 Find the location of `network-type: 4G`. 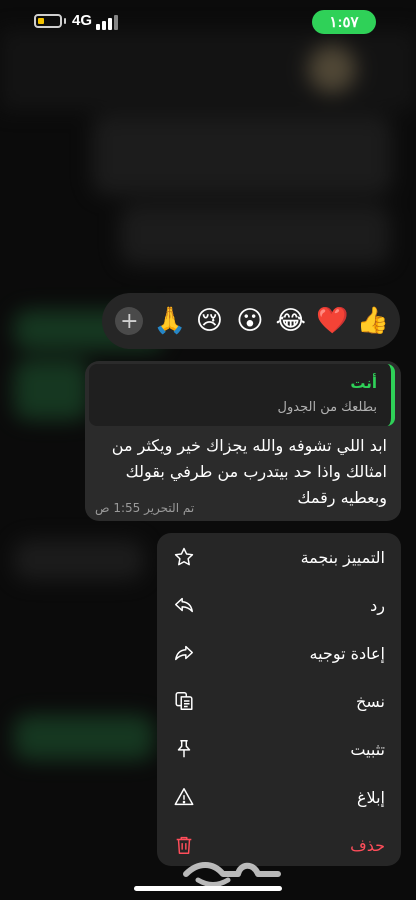

network-type: 4G is located at coordinates (82, 20).